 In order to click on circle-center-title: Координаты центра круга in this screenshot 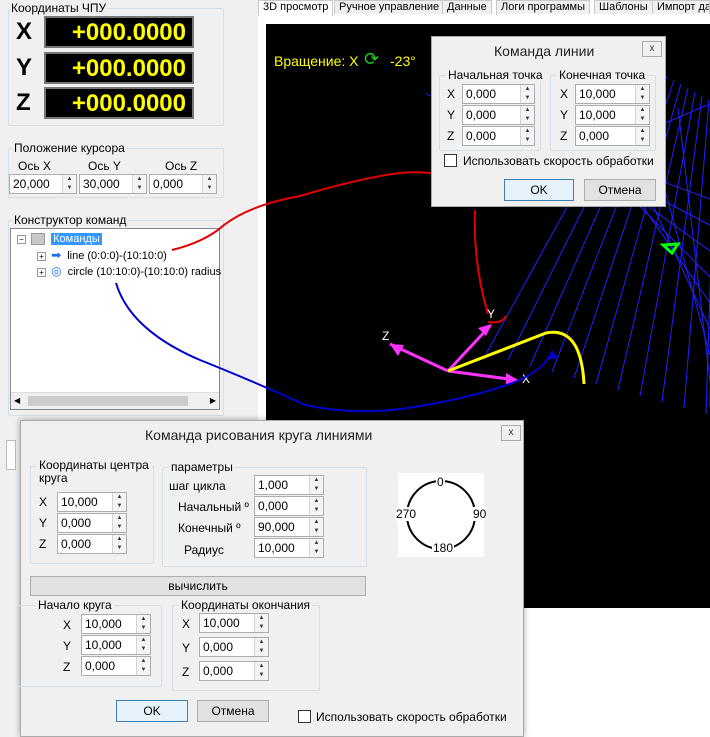, I will do `click(94, 472)`.